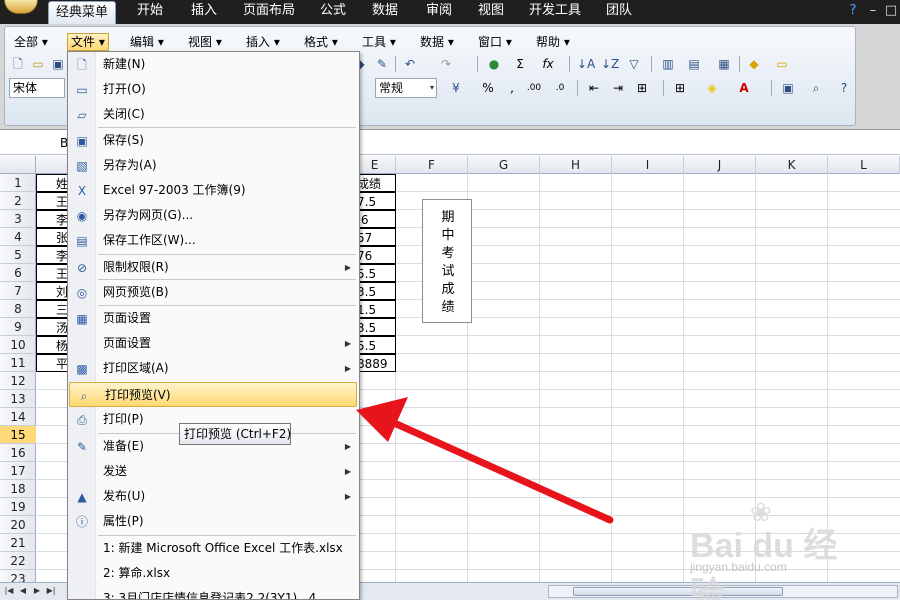 The image size is (900, 600). Describe the element at coordinates (512, 88) in the screenshot. I see `comma-icon: ,` at that location.